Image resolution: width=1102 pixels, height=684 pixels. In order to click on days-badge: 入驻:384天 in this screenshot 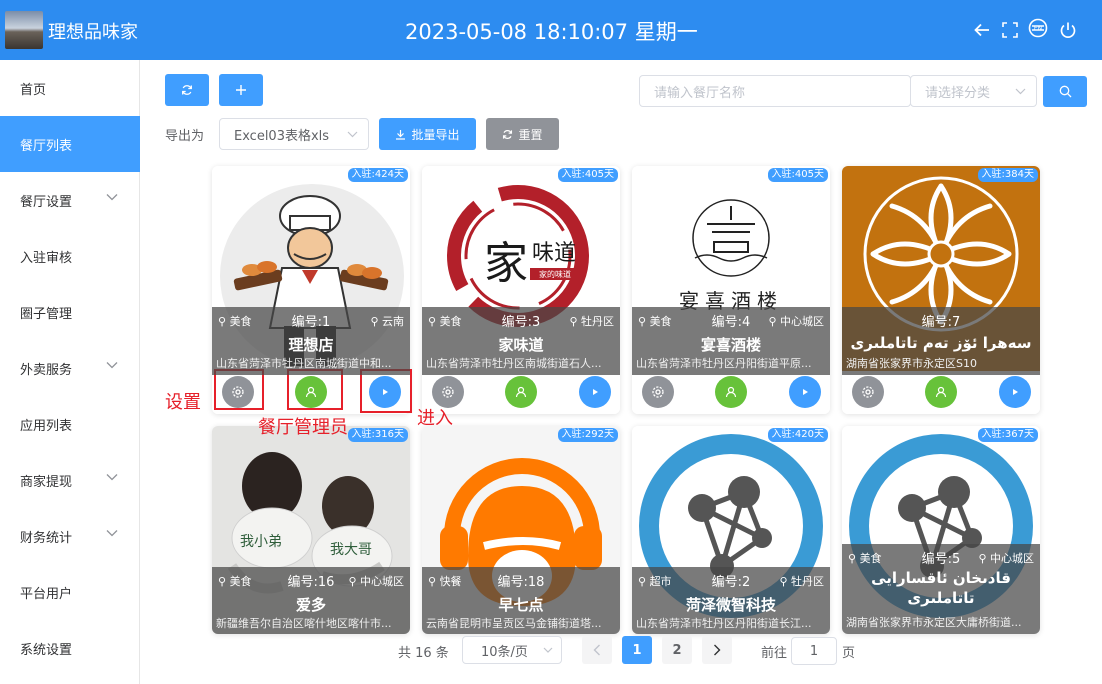, I will do `click(1007, 175)`.